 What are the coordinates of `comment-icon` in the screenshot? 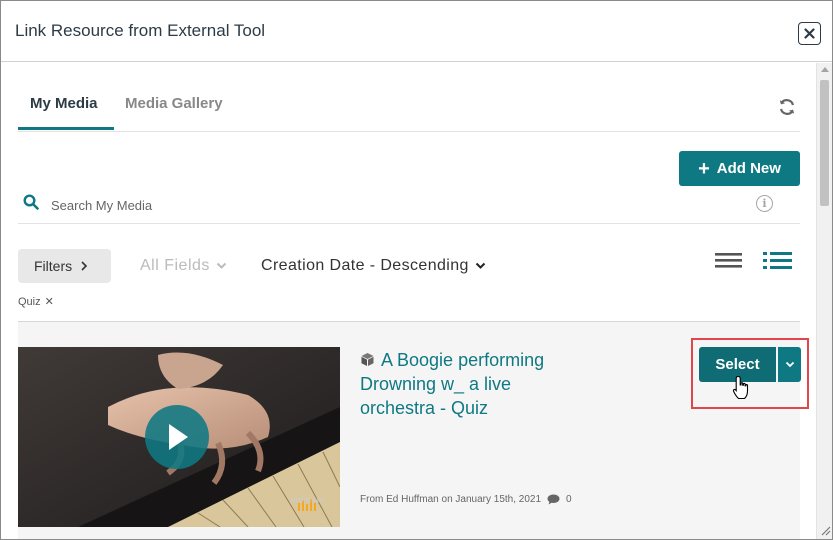 It's located at (553, 499).